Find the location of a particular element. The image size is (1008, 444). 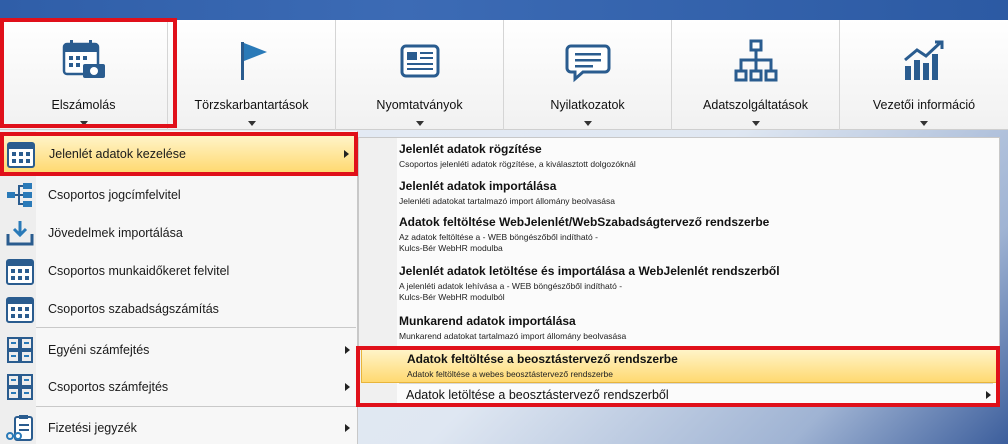

flag-icon is located at coordinates (253, 61).